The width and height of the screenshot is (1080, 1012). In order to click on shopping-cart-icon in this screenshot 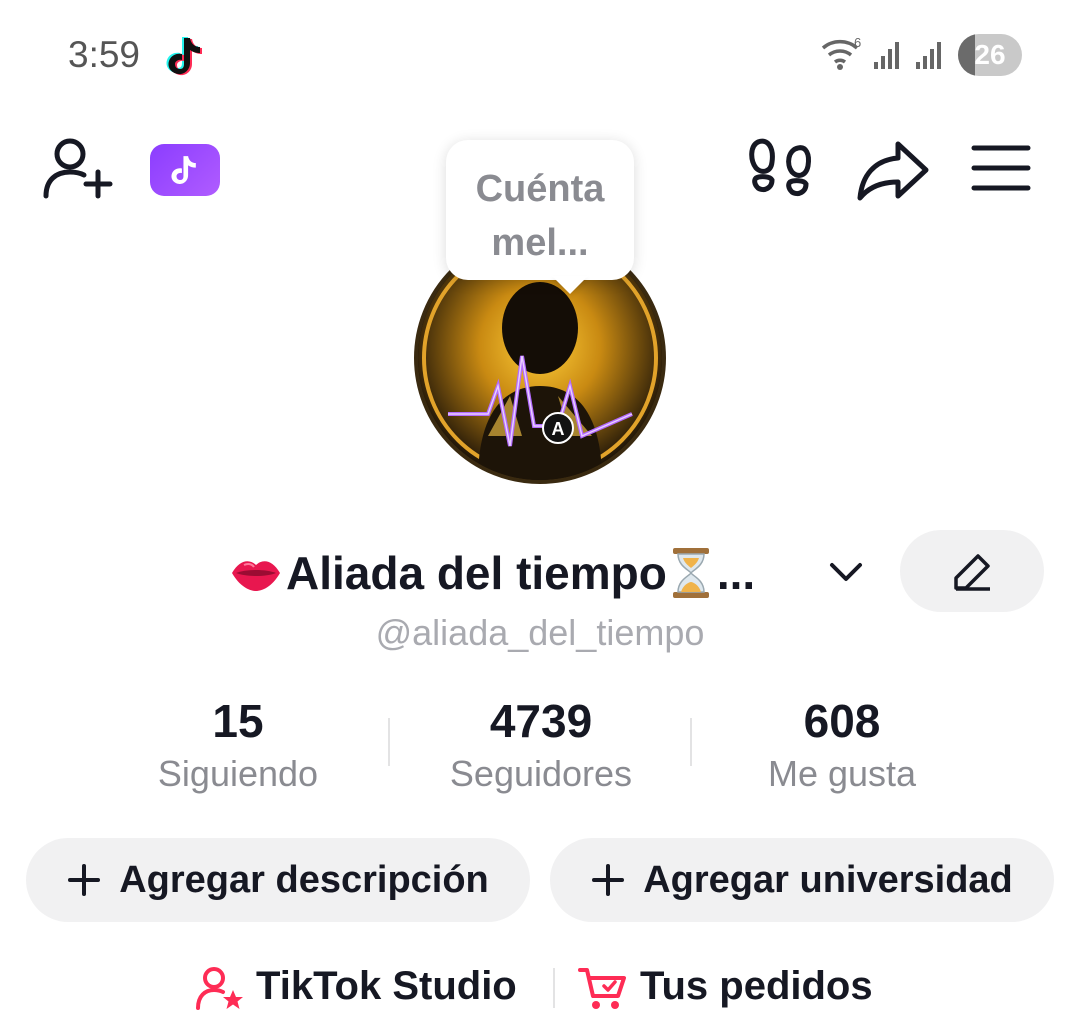, I will do `click(603, 989)`.